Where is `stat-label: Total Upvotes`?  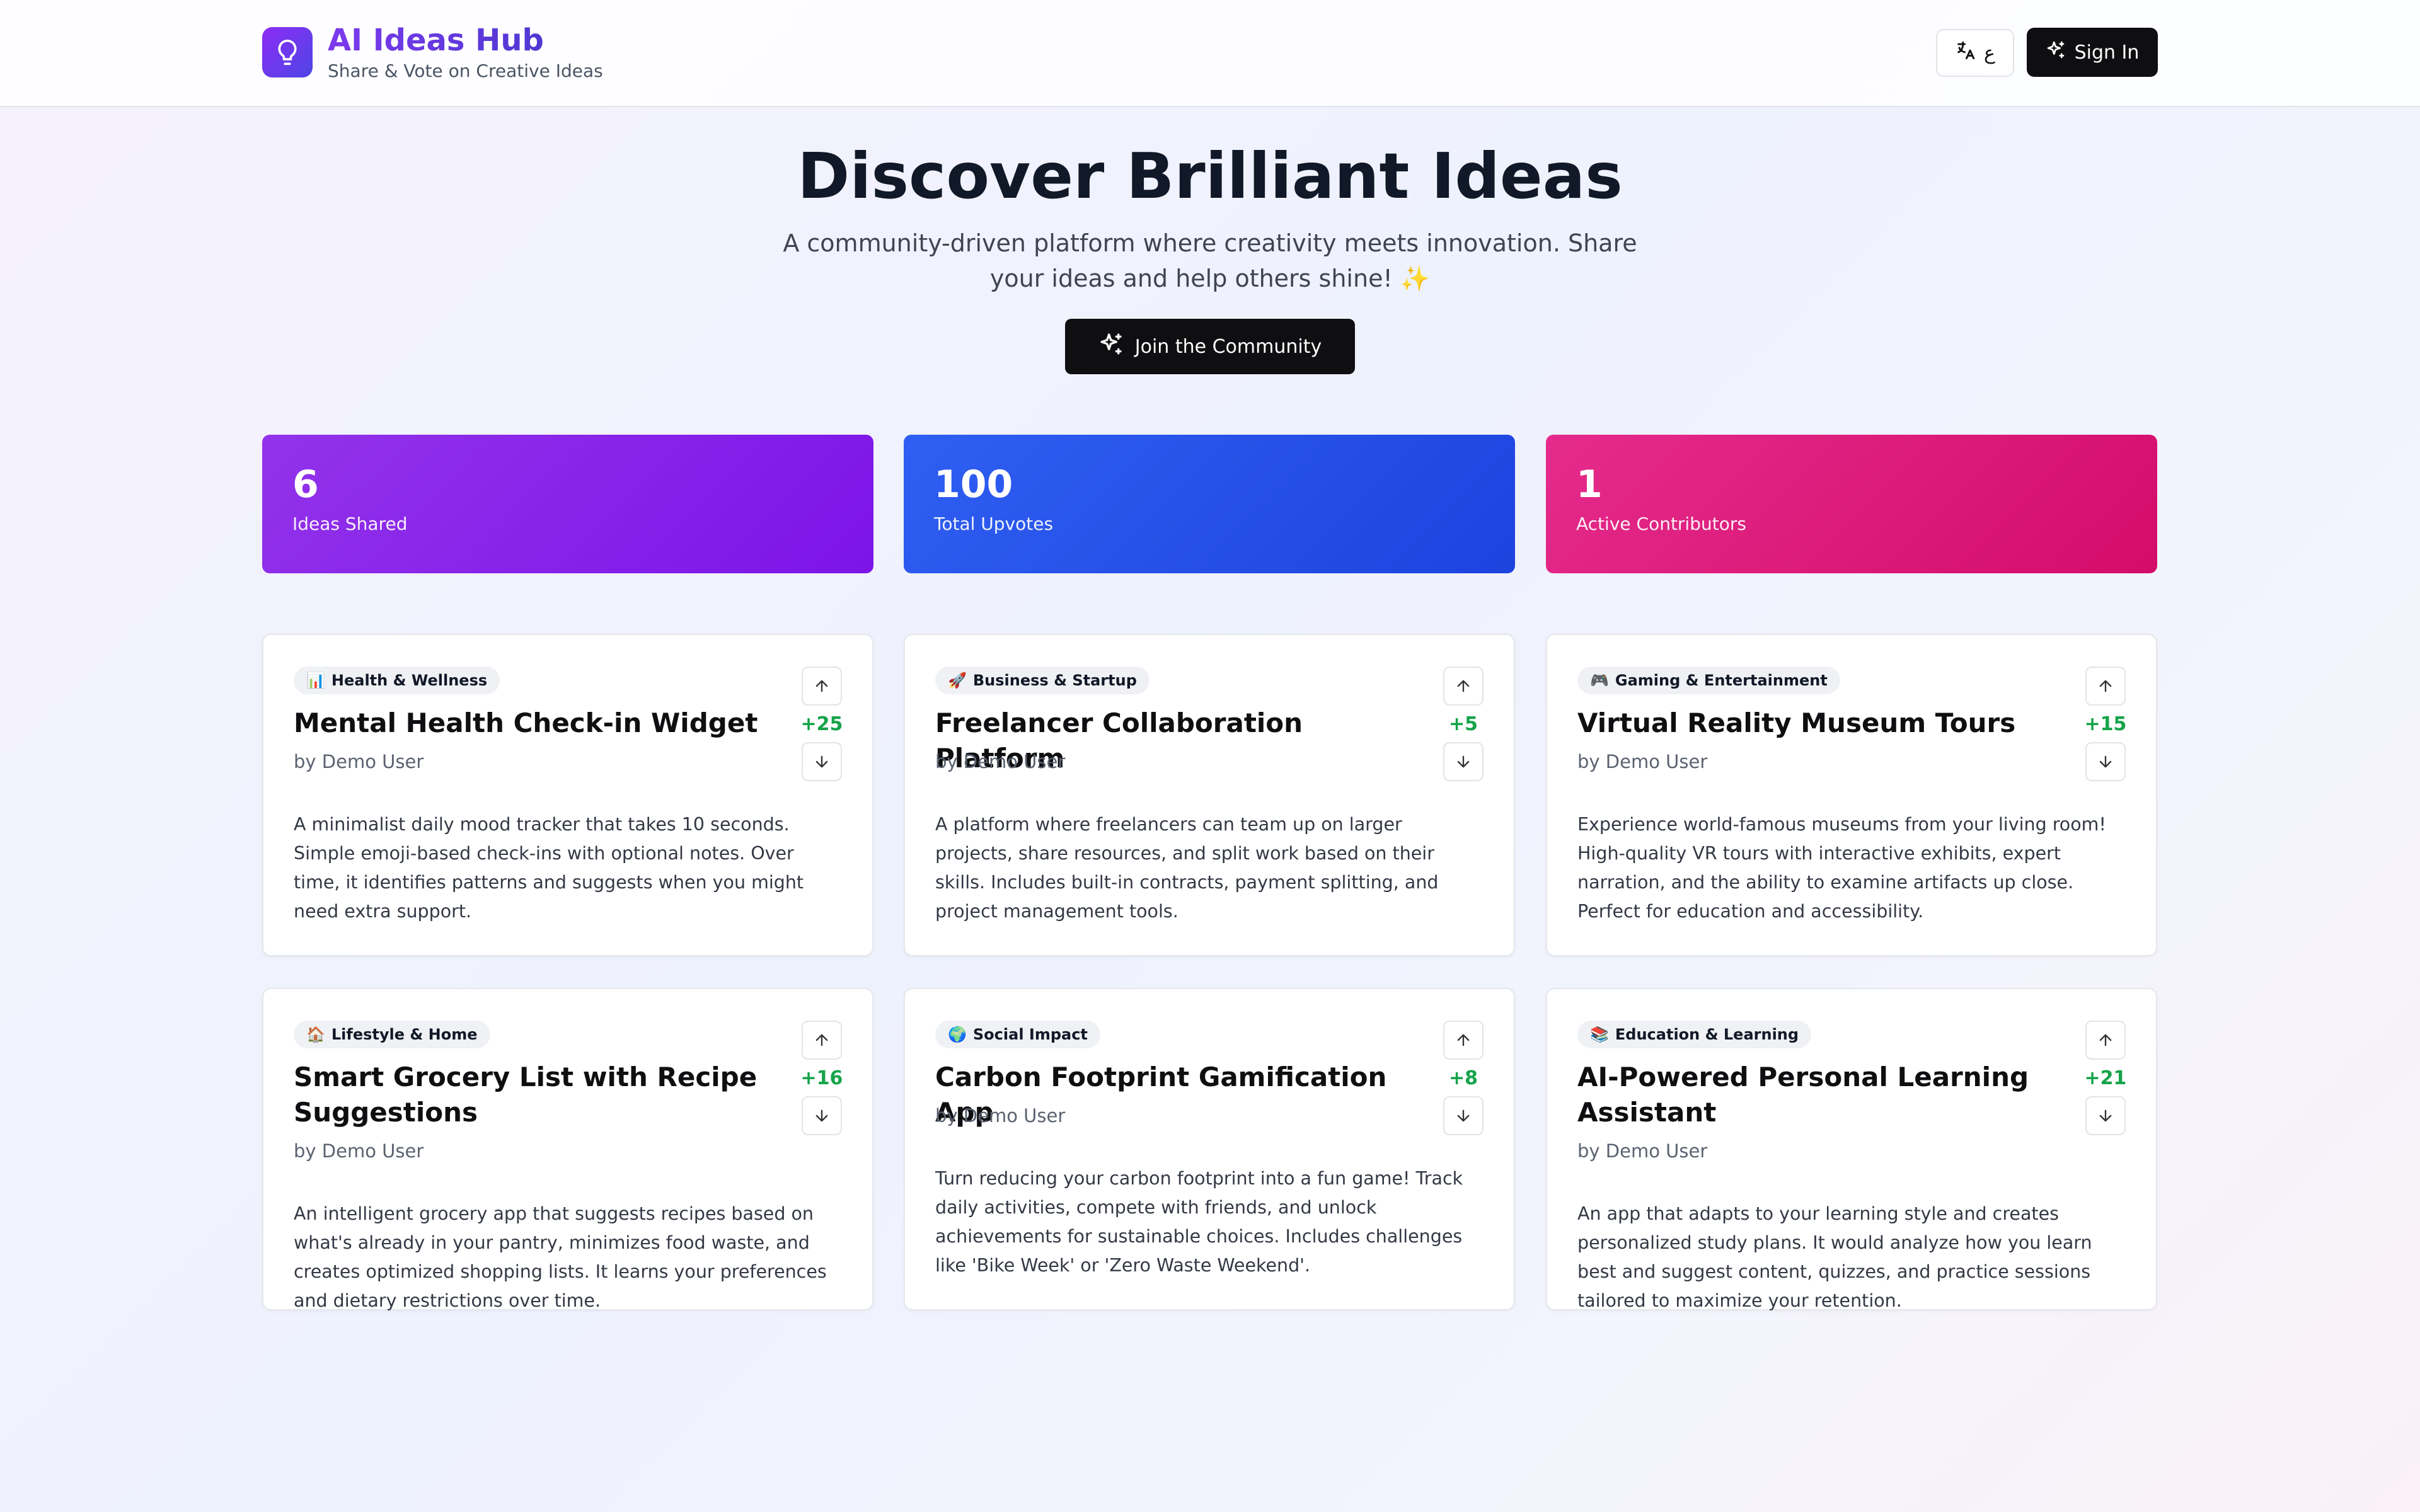
stat-label: Total Upvotes is located at coordinates (994, 523).